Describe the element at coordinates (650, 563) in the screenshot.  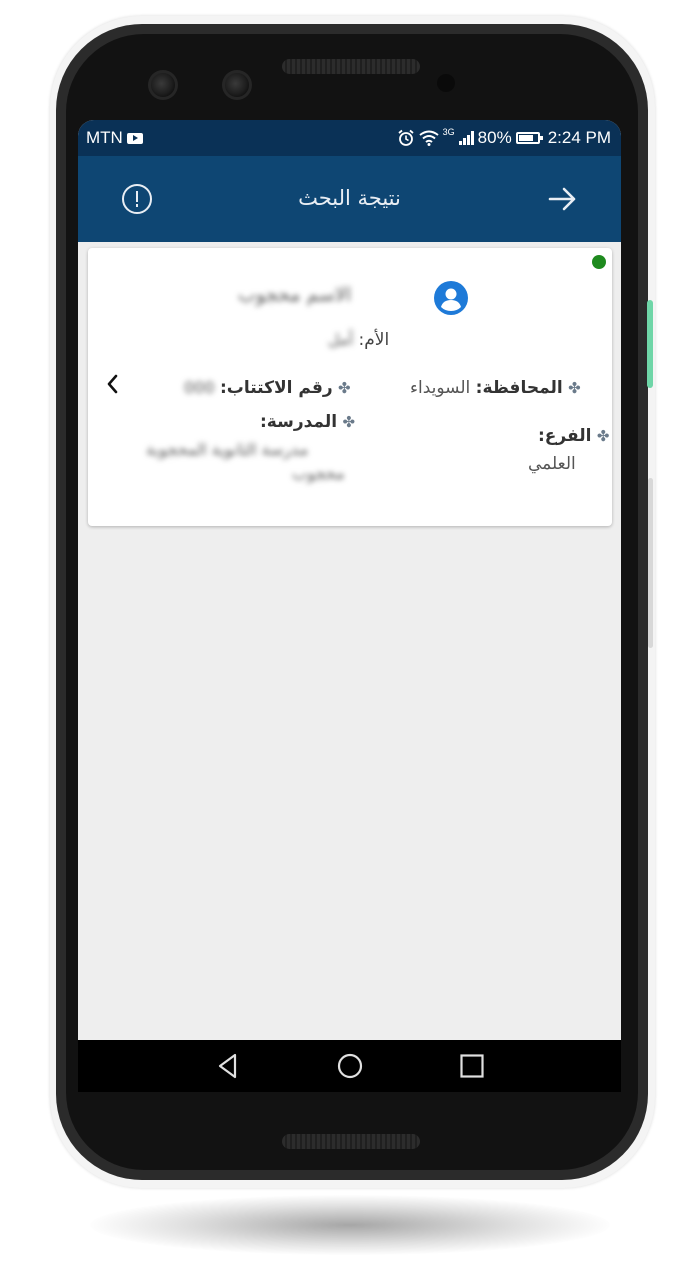
I see `volume-button` at that location.